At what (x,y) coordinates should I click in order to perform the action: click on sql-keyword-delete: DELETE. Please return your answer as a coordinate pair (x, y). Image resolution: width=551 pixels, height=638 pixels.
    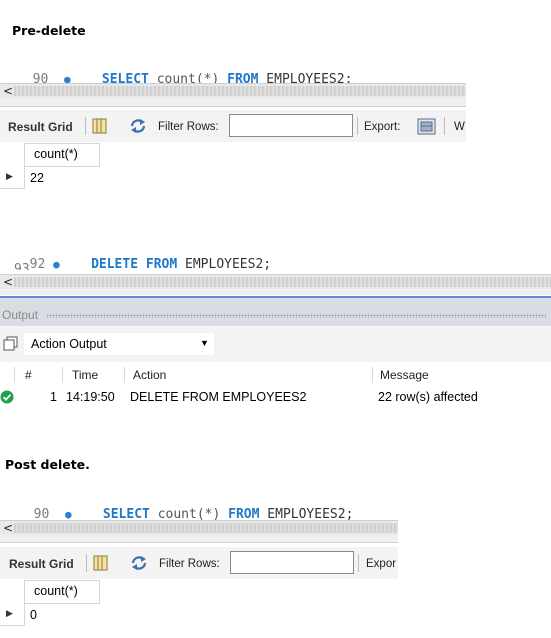
    Looking at the image, I should click on (115, 264).